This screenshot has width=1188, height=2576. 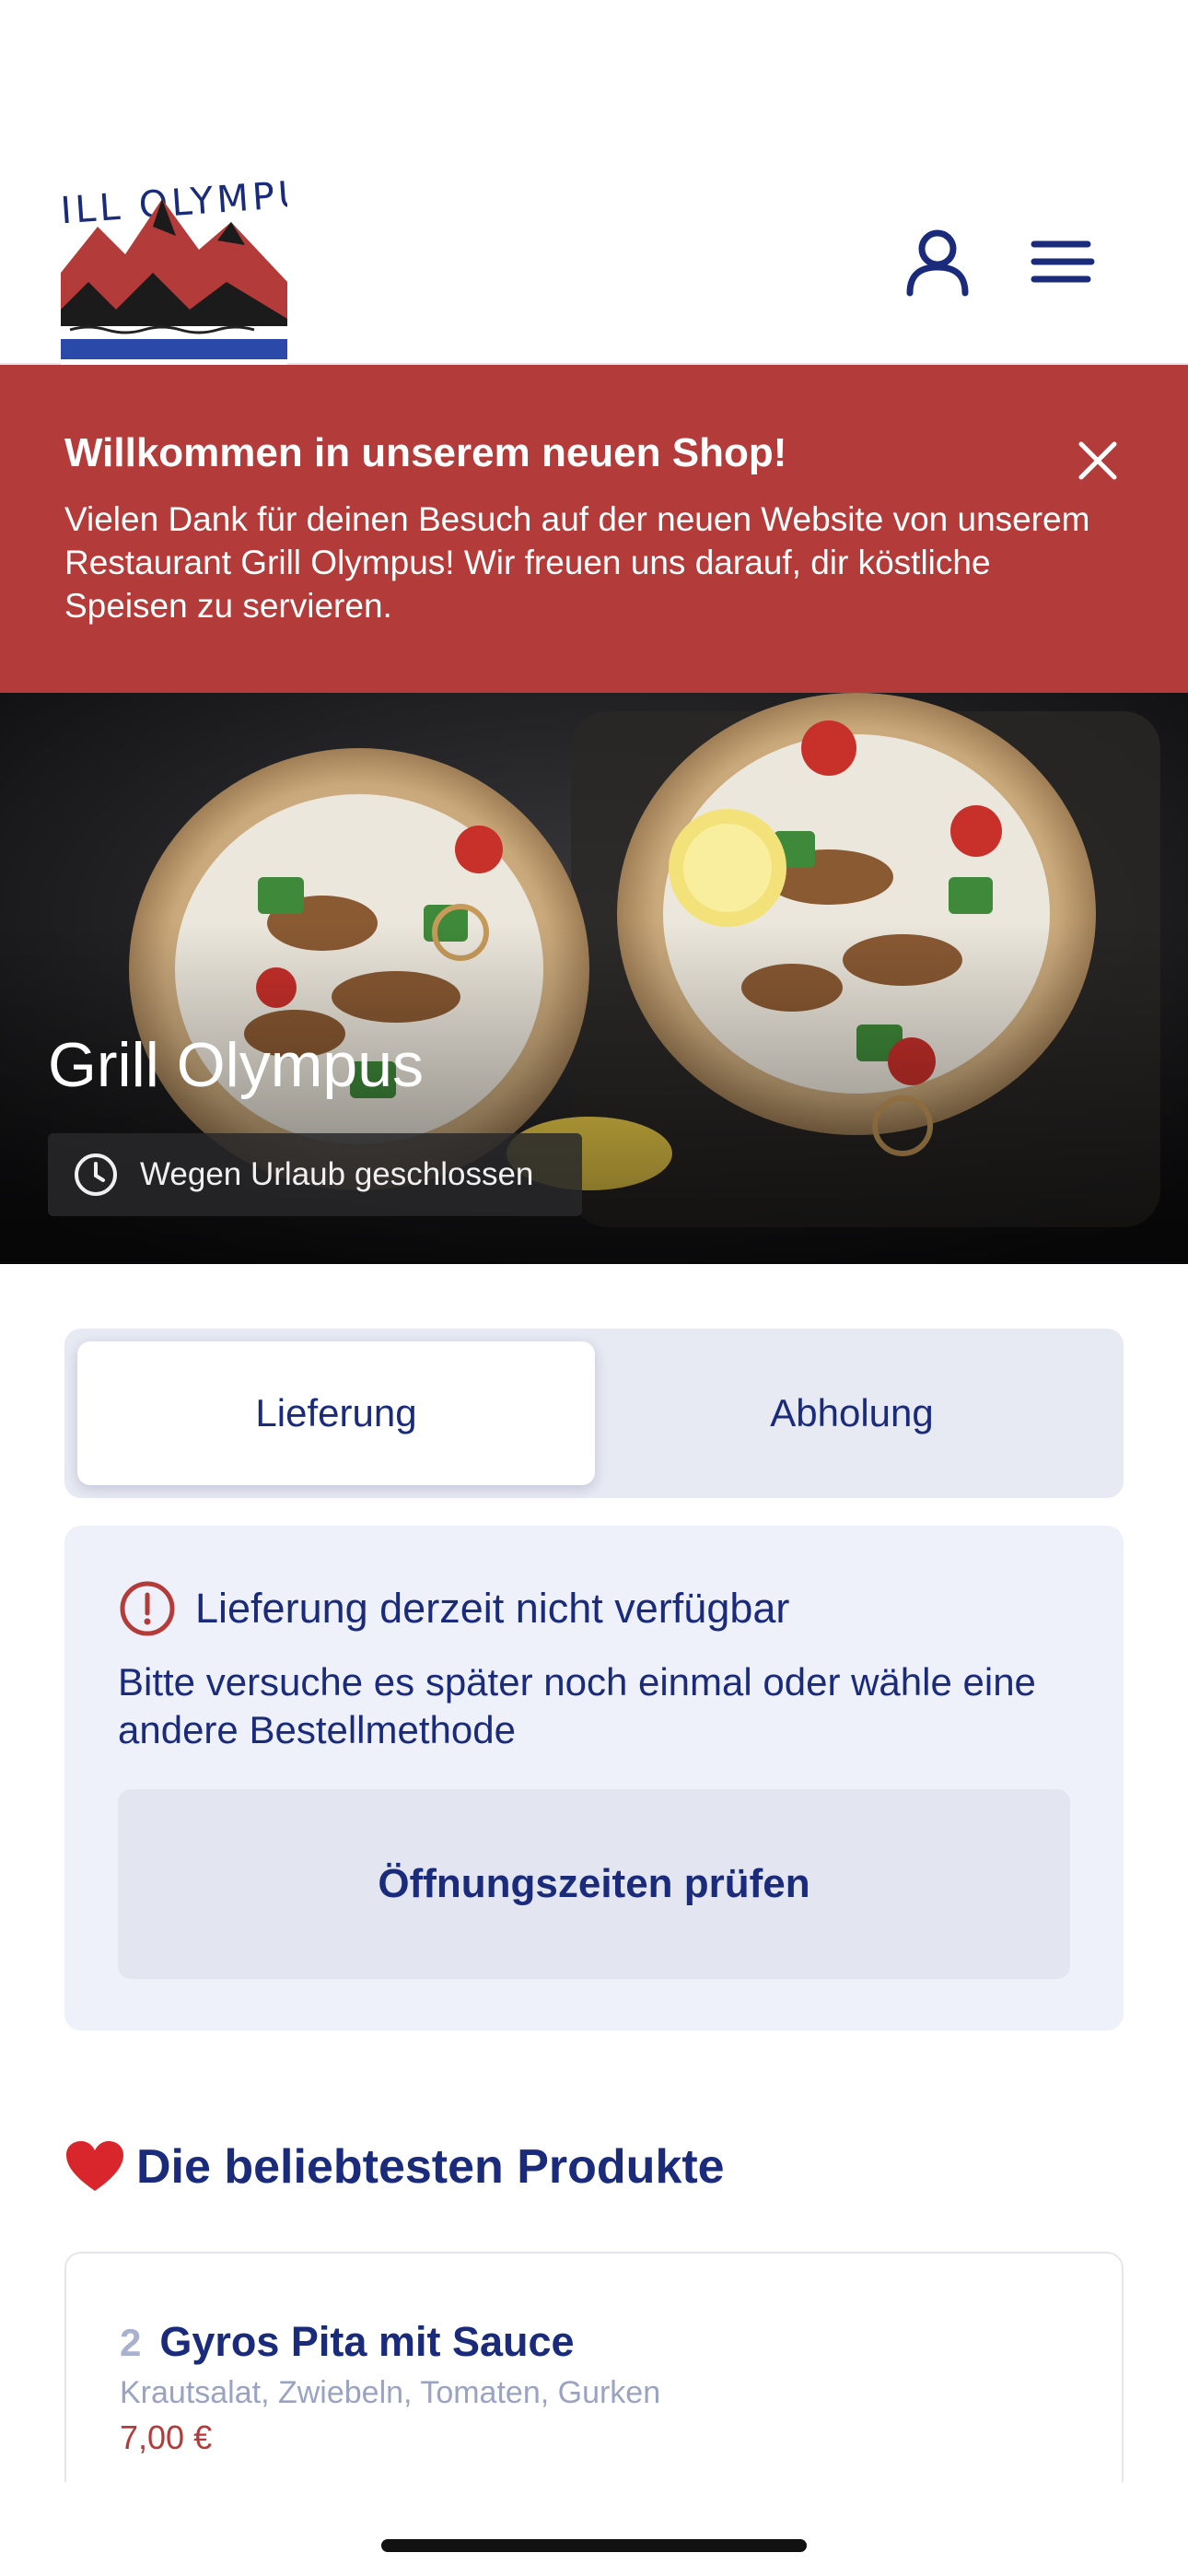 I want to click on logo: ILL OLYMPU, so click(x=184, y=270).